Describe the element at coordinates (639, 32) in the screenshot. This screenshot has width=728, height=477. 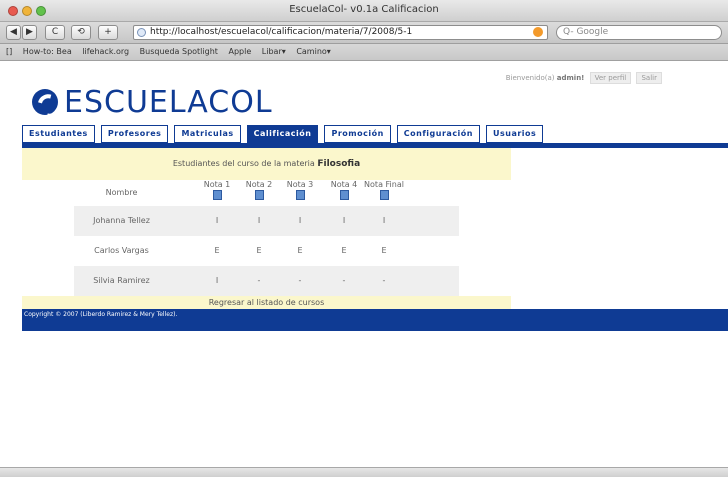
I see `search-input: Q- Google` at that location.